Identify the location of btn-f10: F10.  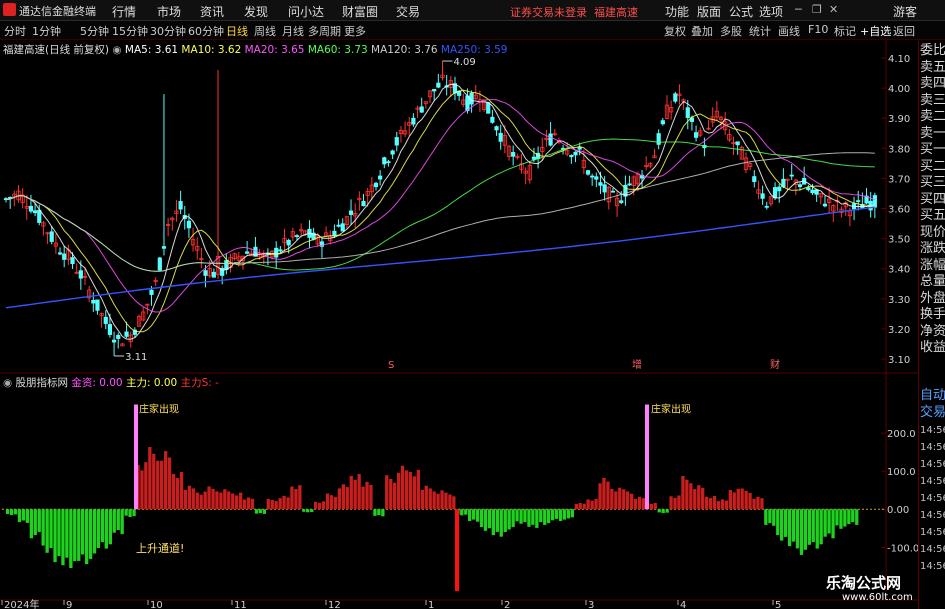
(818, 29).